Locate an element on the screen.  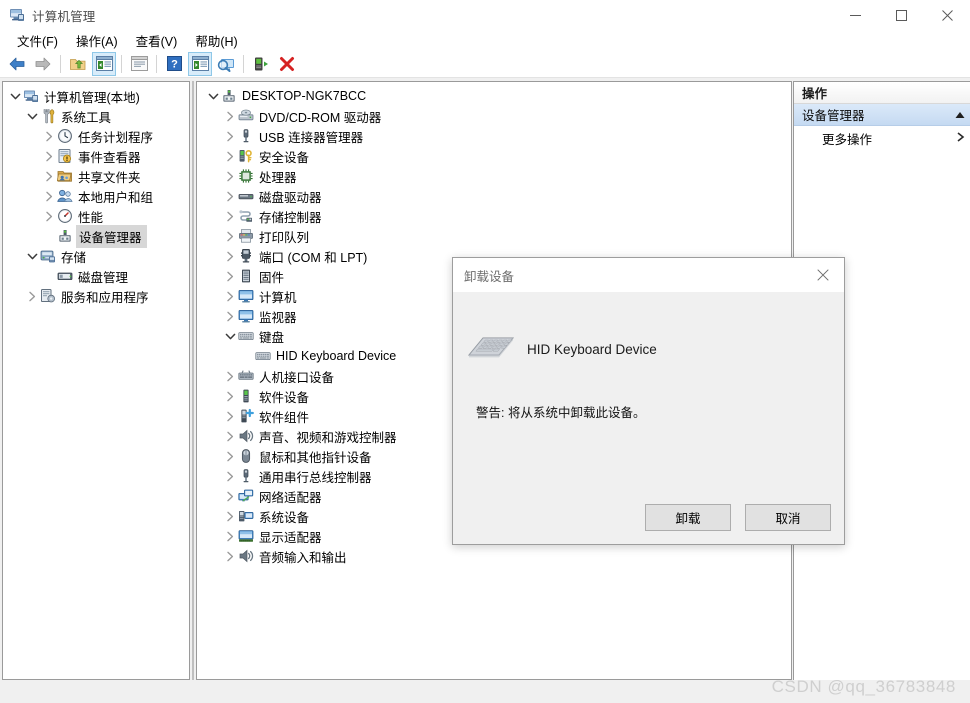
storage-icon is located at coordinates (48, 256).